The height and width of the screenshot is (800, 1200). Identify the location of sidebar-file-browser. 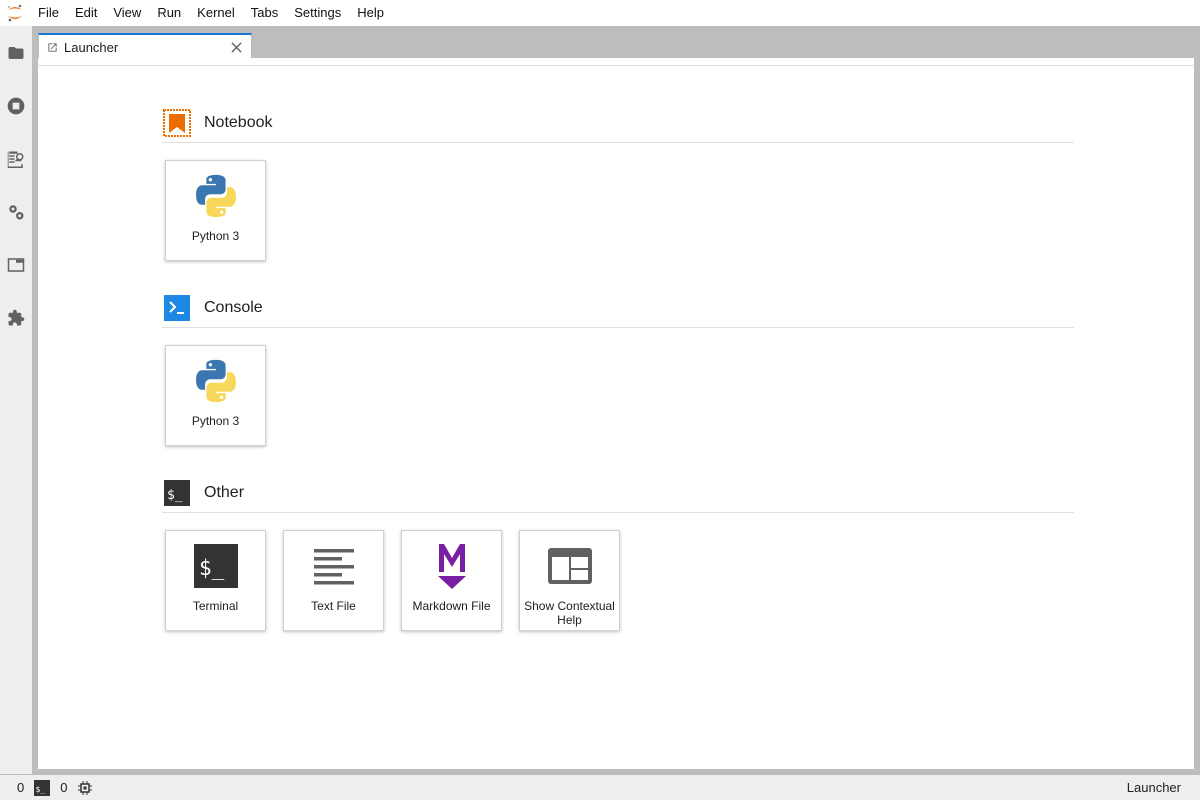
(16, 53).